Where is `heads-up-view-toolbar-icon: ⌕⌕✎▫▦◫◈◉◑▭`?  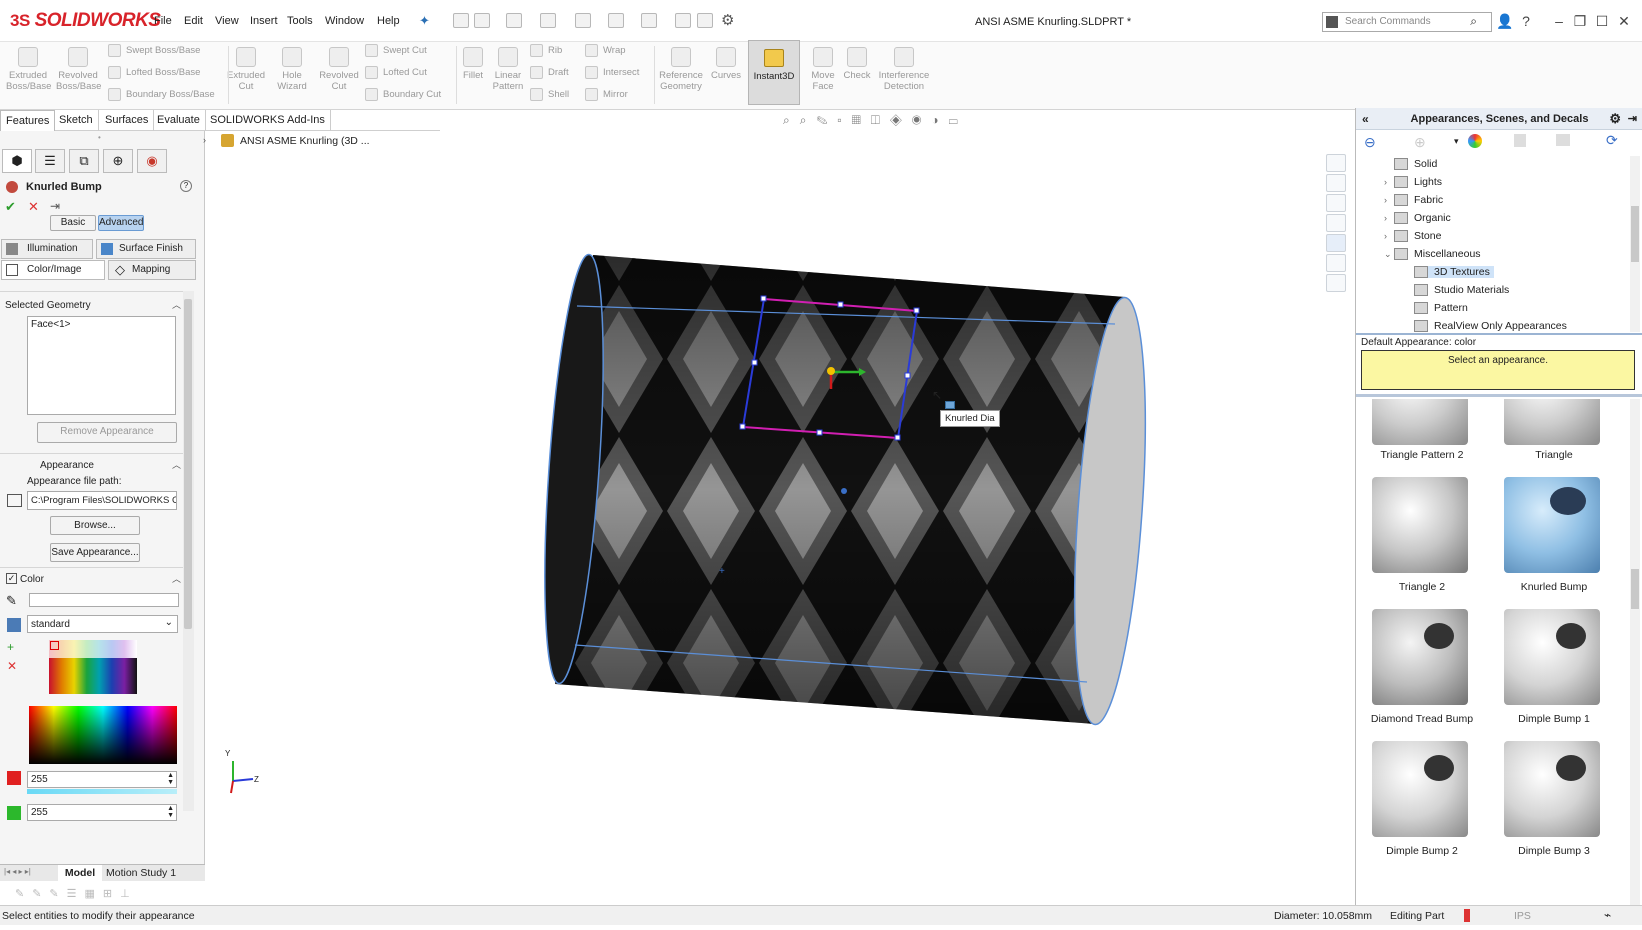 heads-up-view-toolbar-icon: ⌕⌕✎▫▦◫◈◉◑▭ is located at coordinates (875, 120).